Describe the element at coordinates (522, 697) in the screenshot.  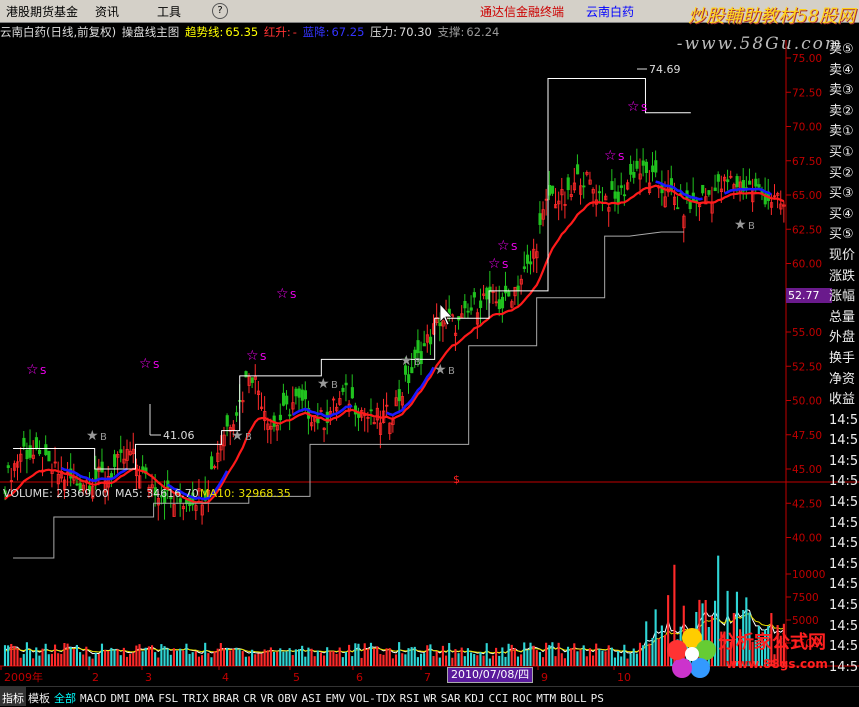
I see `tab-roc: ROC` at that location.